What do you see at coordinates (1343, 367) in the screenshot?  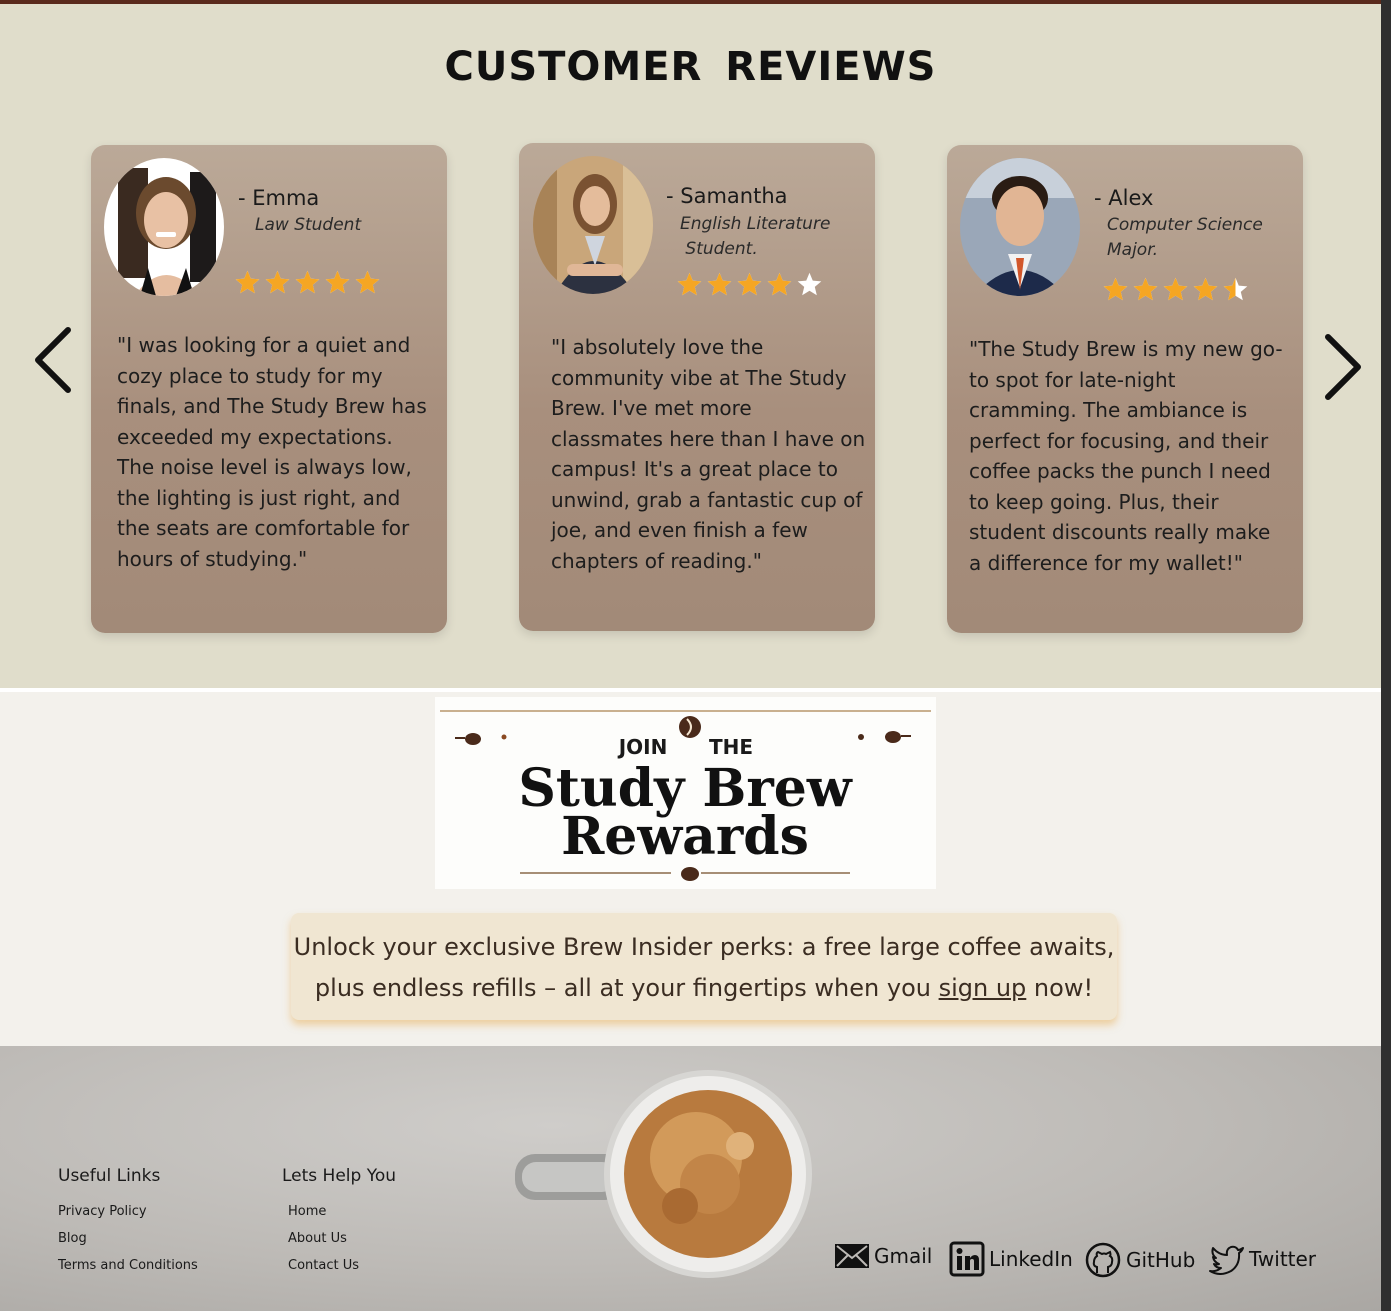 I see `chevron-right-icon` at bounding box center [1343, 367].